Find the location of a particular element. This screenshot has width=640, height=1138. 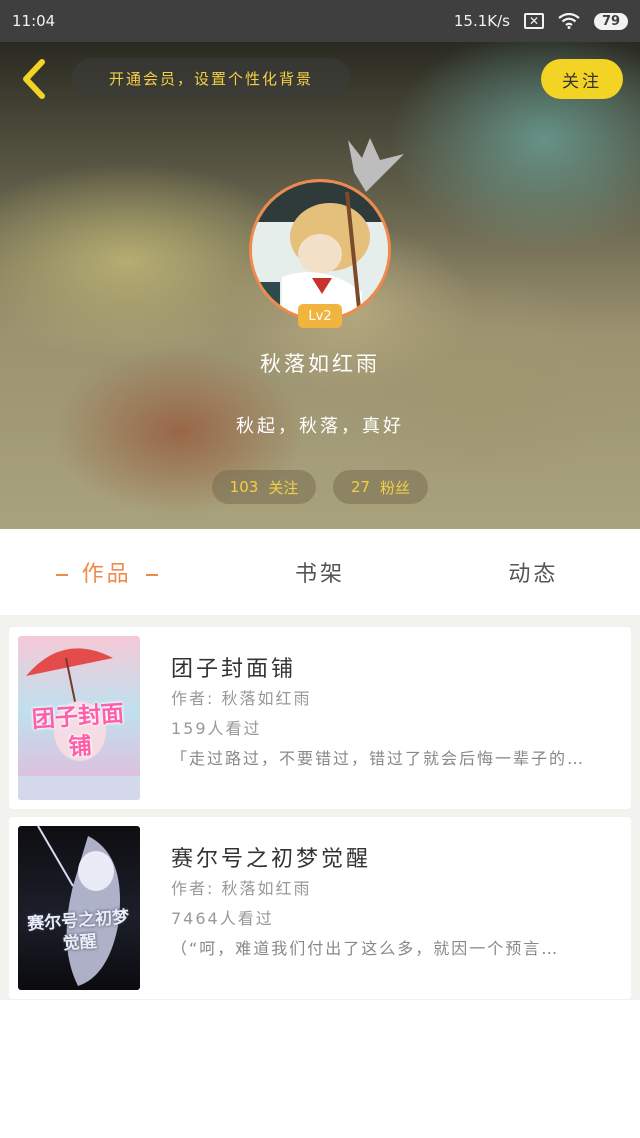

close-box-icon: ✕ is located at coordinates (534, 21).